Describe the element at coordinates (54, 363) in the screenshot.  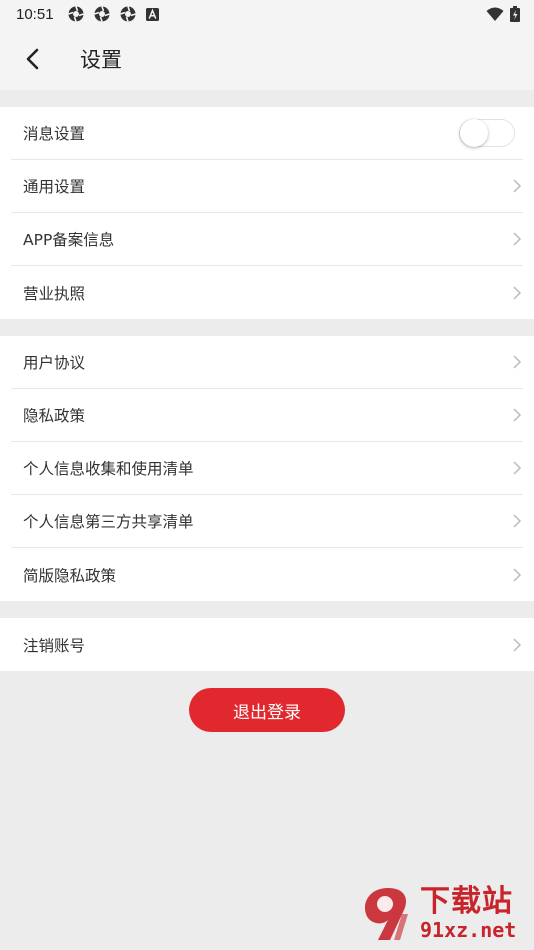
I see `row-label: 用户协议` at that location.